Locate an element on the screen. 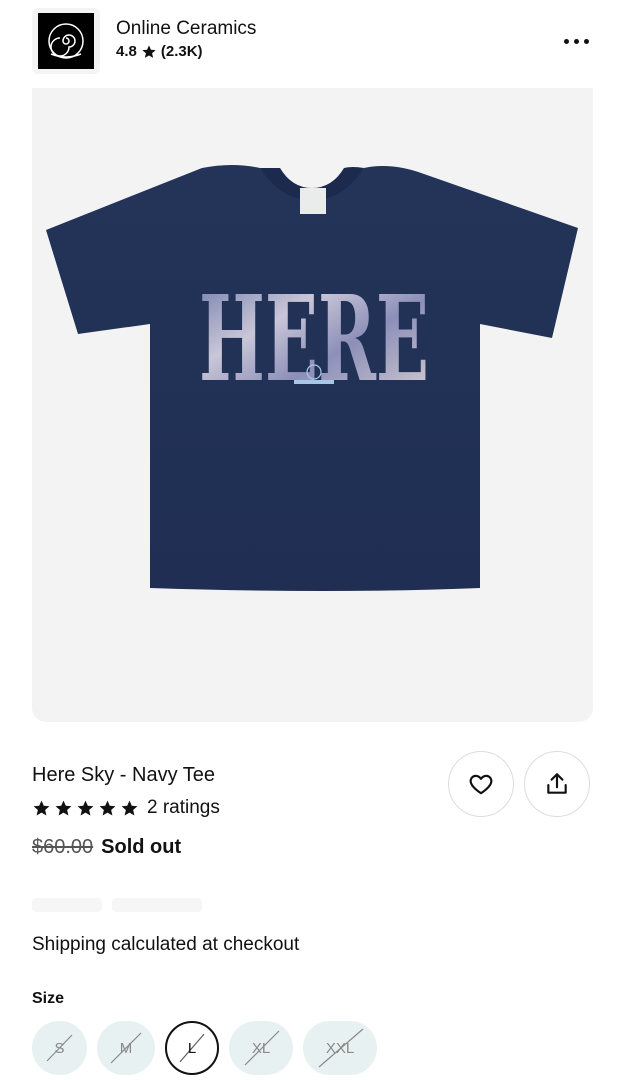 This screenshot has height=1080, width=625. product-ratings: 2 ratings is located at coordinates (126, 808).